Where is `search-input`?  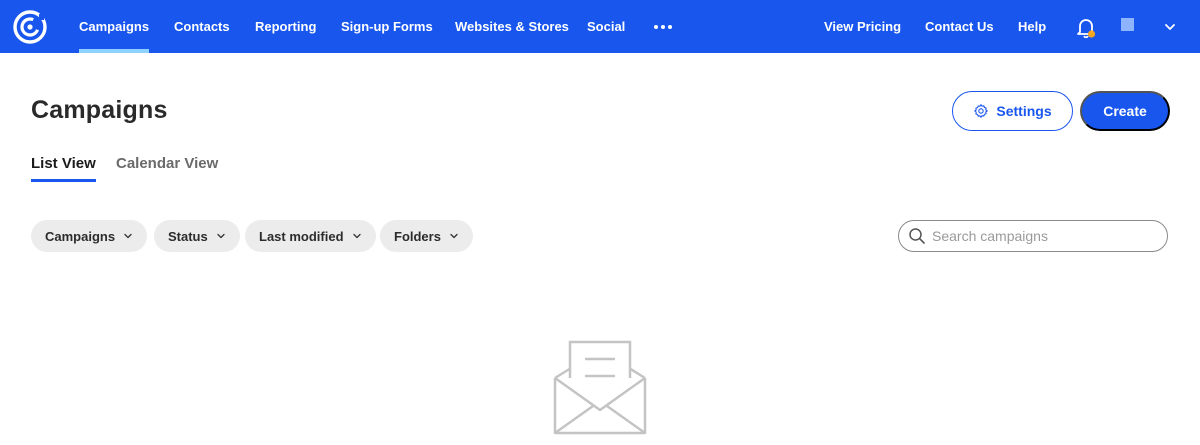
search-input is located at coordinates (1042, 236).